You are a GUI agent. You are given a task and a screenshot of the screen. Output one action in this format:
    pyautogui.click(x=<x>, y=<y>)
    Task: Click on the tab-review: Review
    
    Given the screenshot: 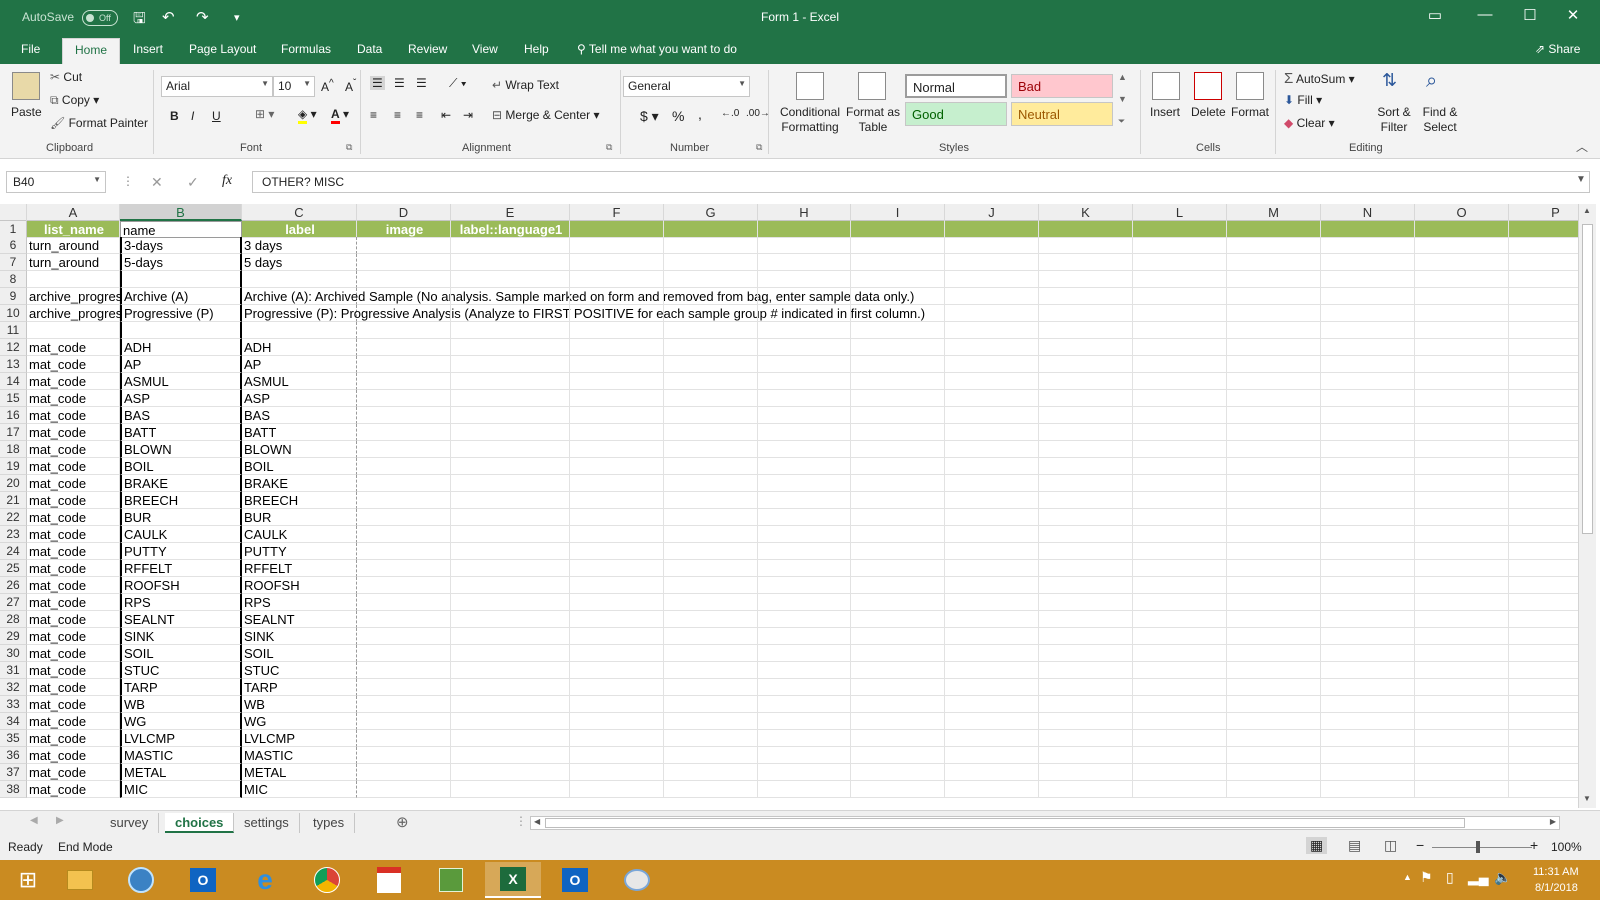 What is the action you would take?
    pyautogui.click(x=427, y=49)
    